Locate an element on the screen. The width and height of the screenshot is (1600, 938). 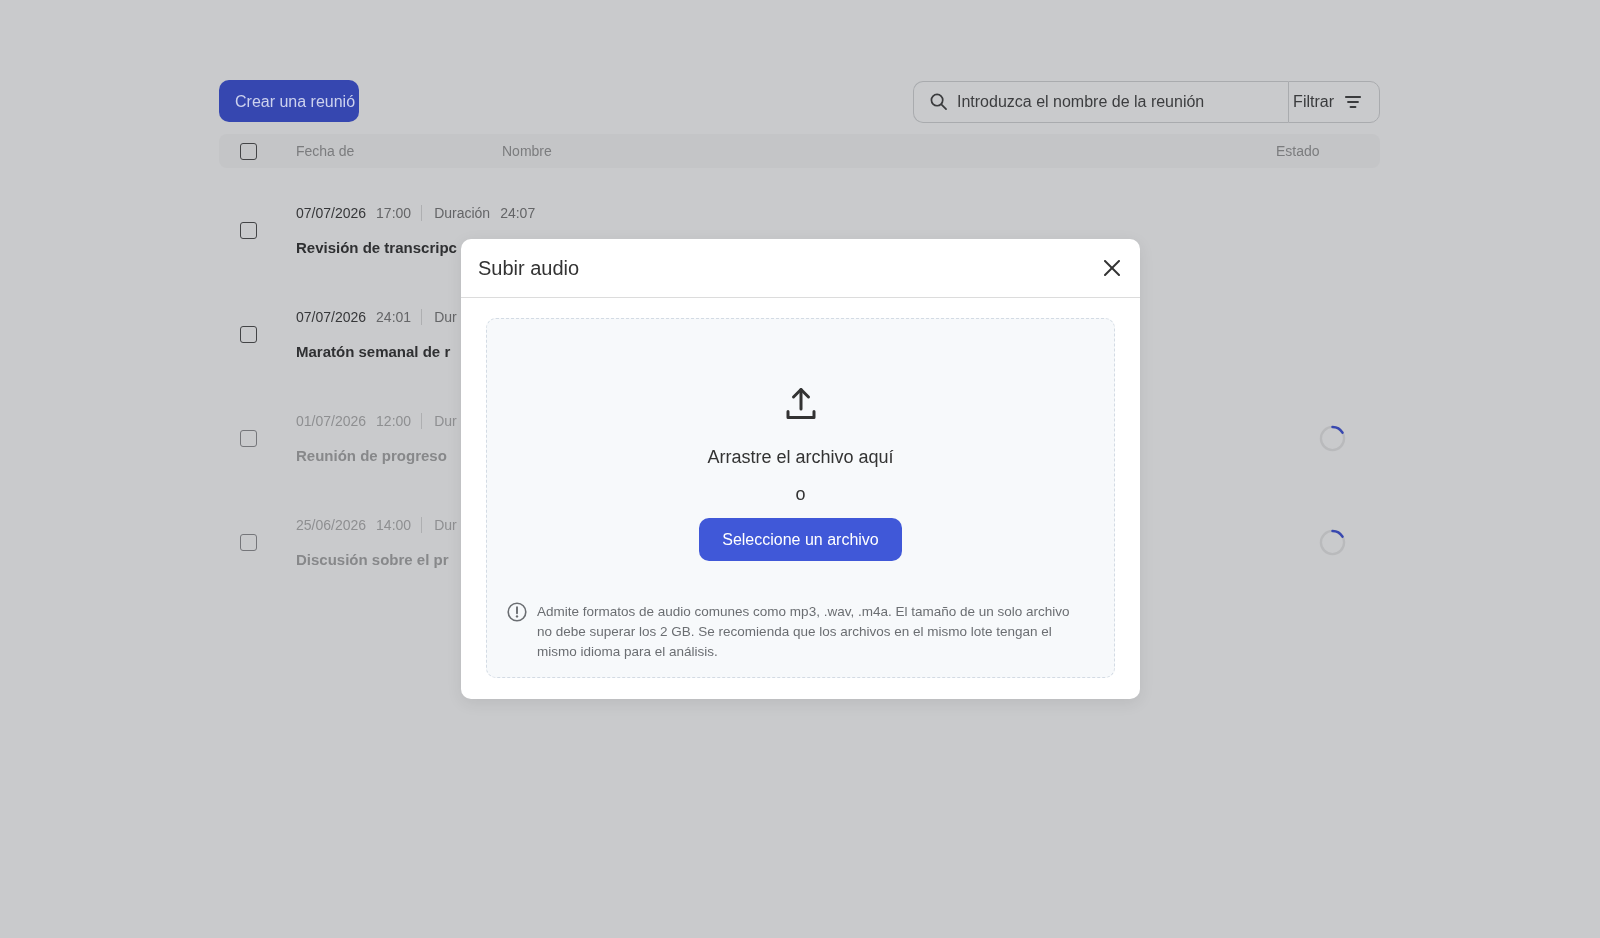
time-text: 17:00 is located at coordinates (394, 213).